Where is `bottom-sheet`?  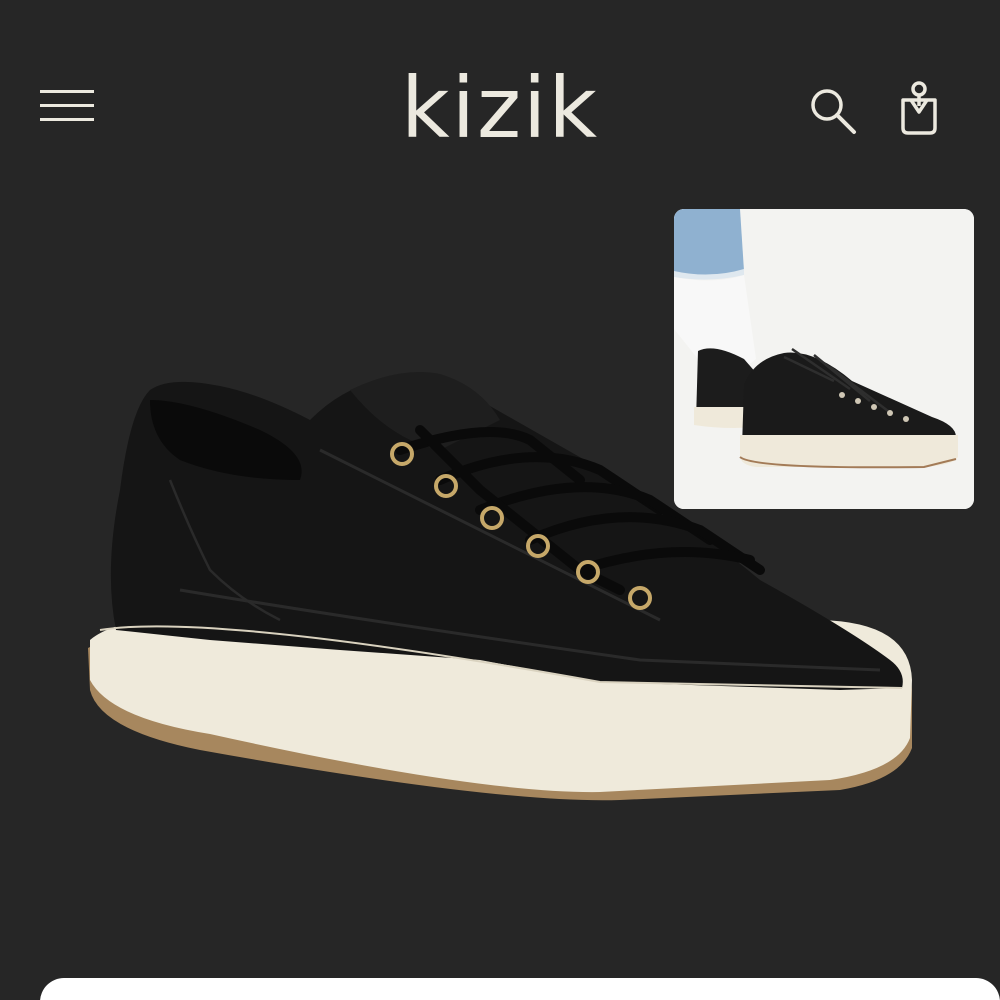
bottom-sheet is located at coordinates (520, 989).